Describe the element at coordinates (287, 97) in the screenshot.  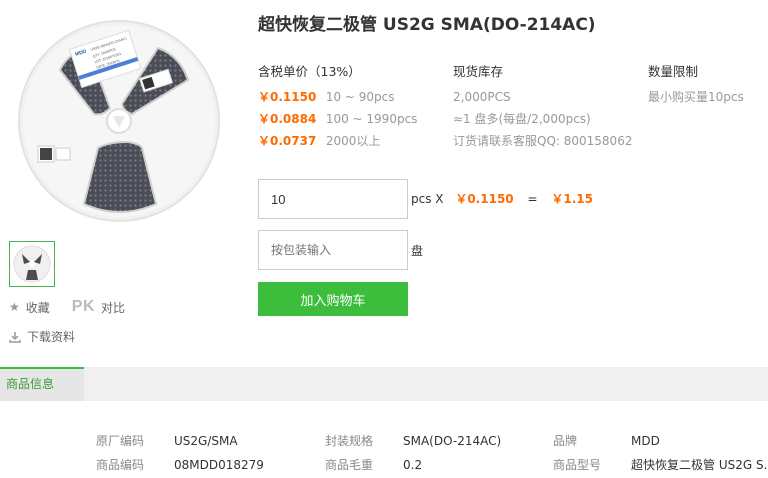
I see `tier-price: ￥0.1150` at that location.